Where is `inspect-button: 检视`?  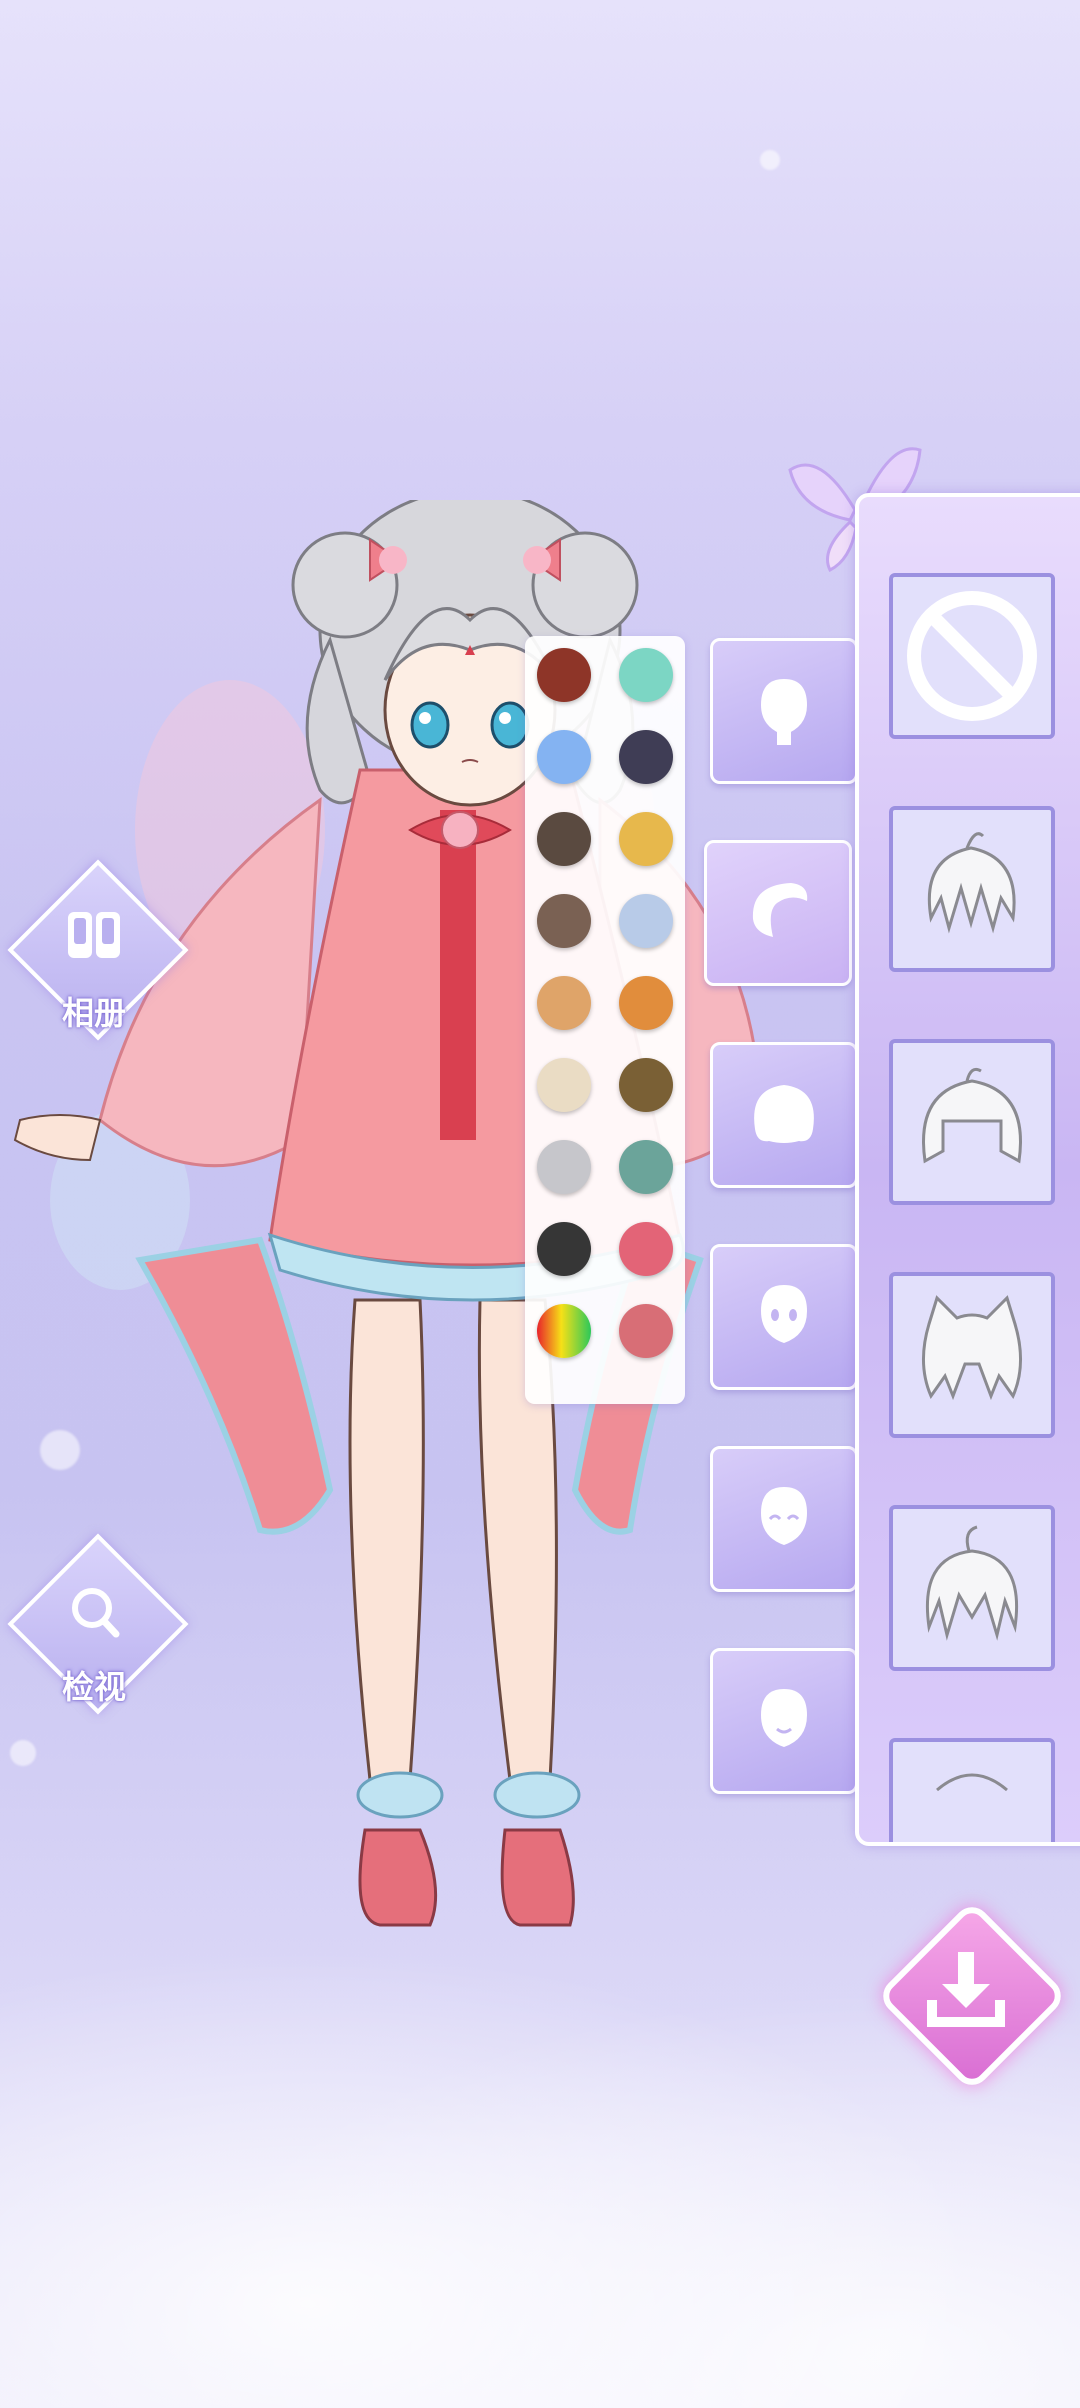
inspect-button: 检视 is located at coordinates (98, 1624).